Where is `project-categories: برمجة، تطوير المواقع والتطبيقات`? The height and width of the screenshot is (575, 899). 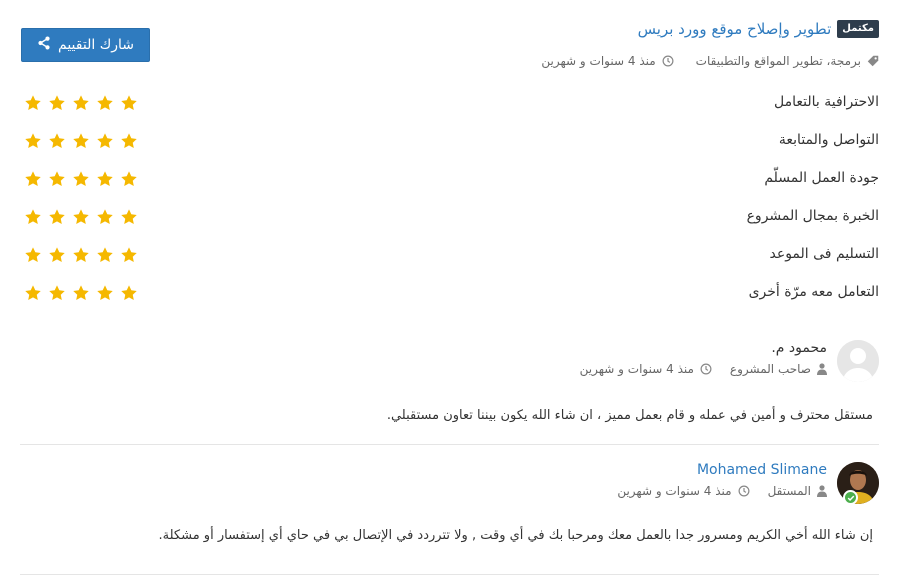 project-categories: برمجة، تطوير المواقع والتطبيقات is located at coordinates (778, 61).